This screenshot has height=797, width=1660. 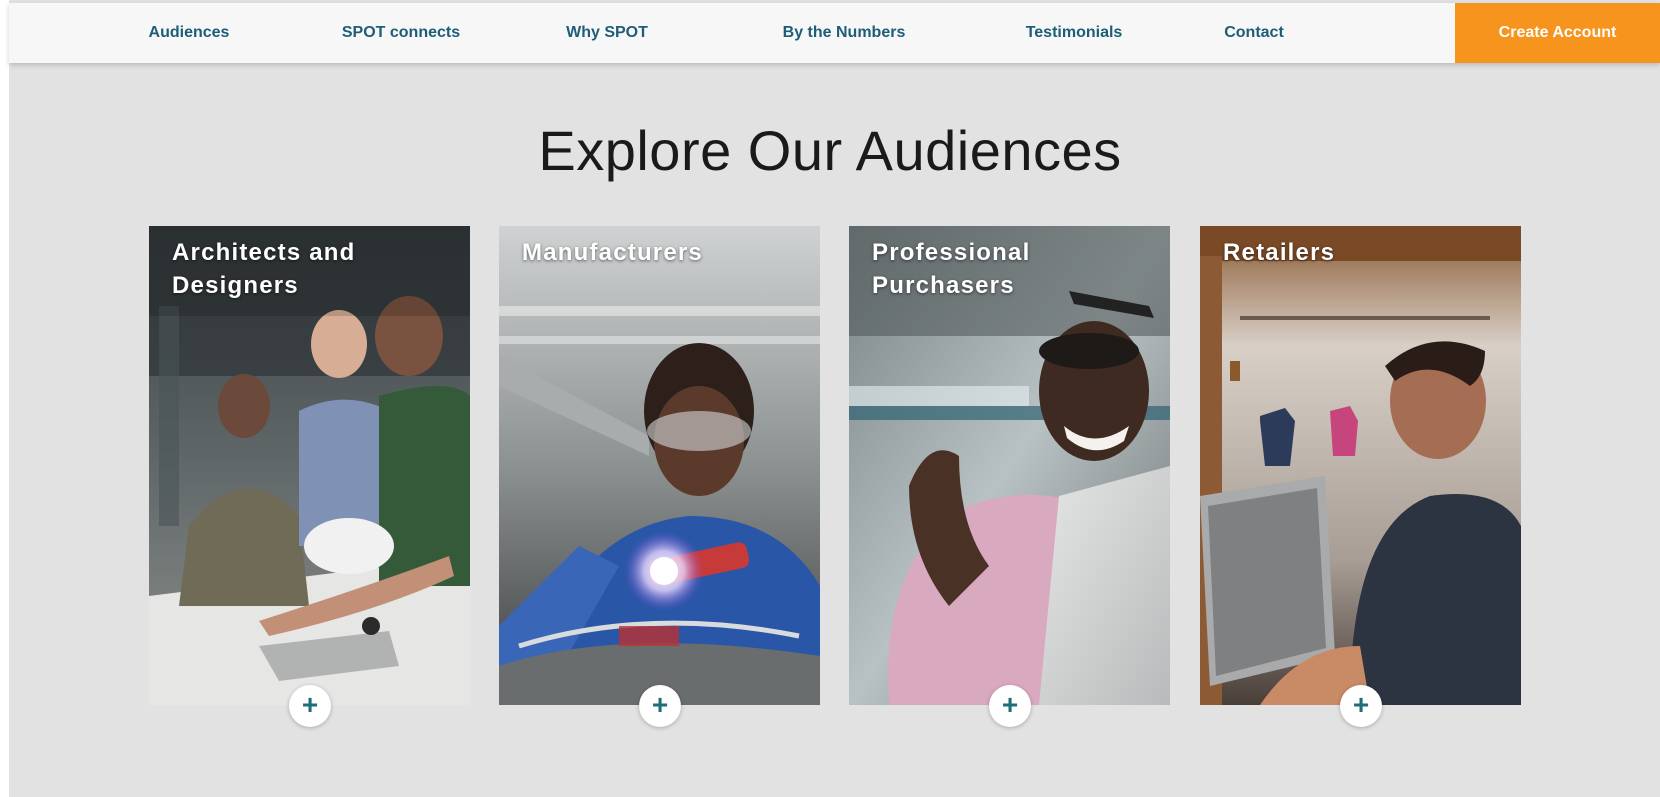 I want to click on audience-card-retailers: Retailers +, so click(x=1360, y=476).